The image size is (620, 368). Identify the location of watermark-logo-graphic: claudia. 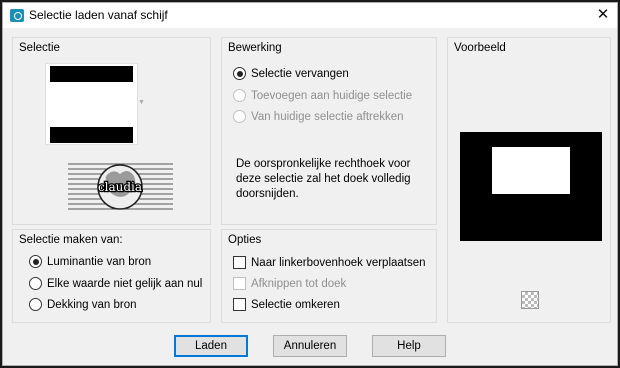
(120, 186).